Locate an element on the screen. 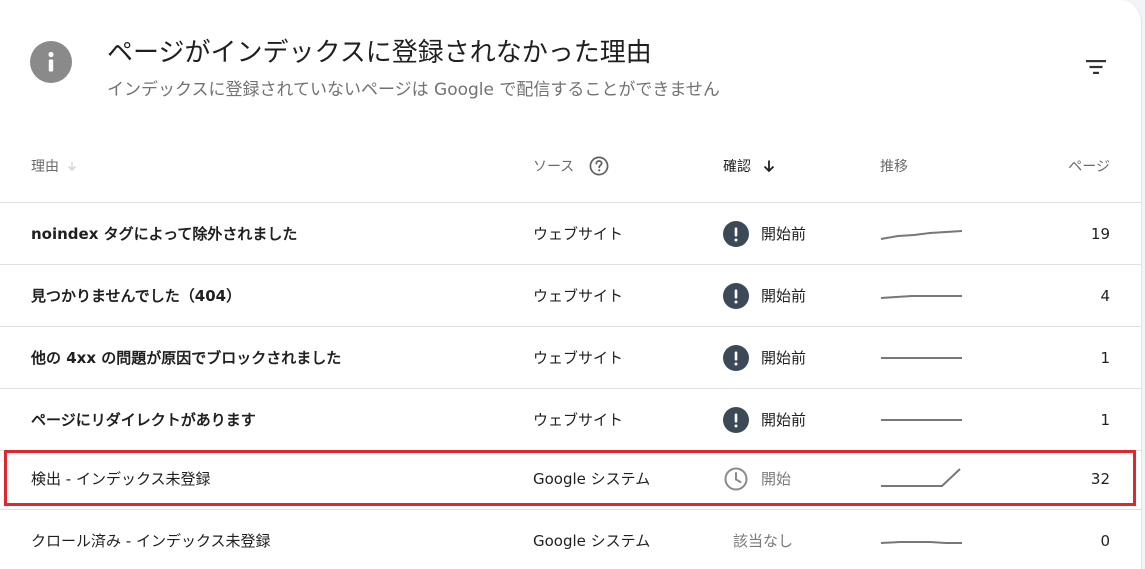 The width and height of the screenshot is (1145, 569). pages-count: 0 is located at coordinates (1105, 540).